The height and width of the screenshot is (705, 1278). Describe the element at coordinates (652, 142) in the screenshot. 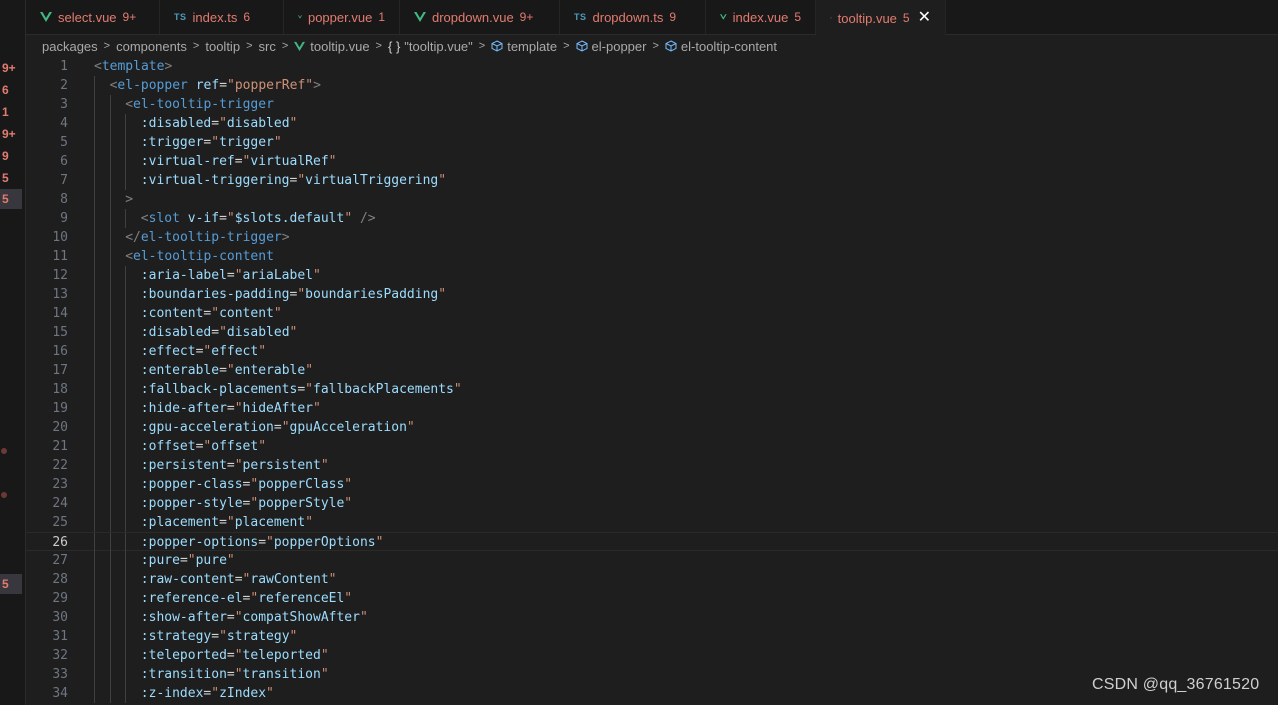

I see `code-line: 5:trigger="trigger"` at that location.